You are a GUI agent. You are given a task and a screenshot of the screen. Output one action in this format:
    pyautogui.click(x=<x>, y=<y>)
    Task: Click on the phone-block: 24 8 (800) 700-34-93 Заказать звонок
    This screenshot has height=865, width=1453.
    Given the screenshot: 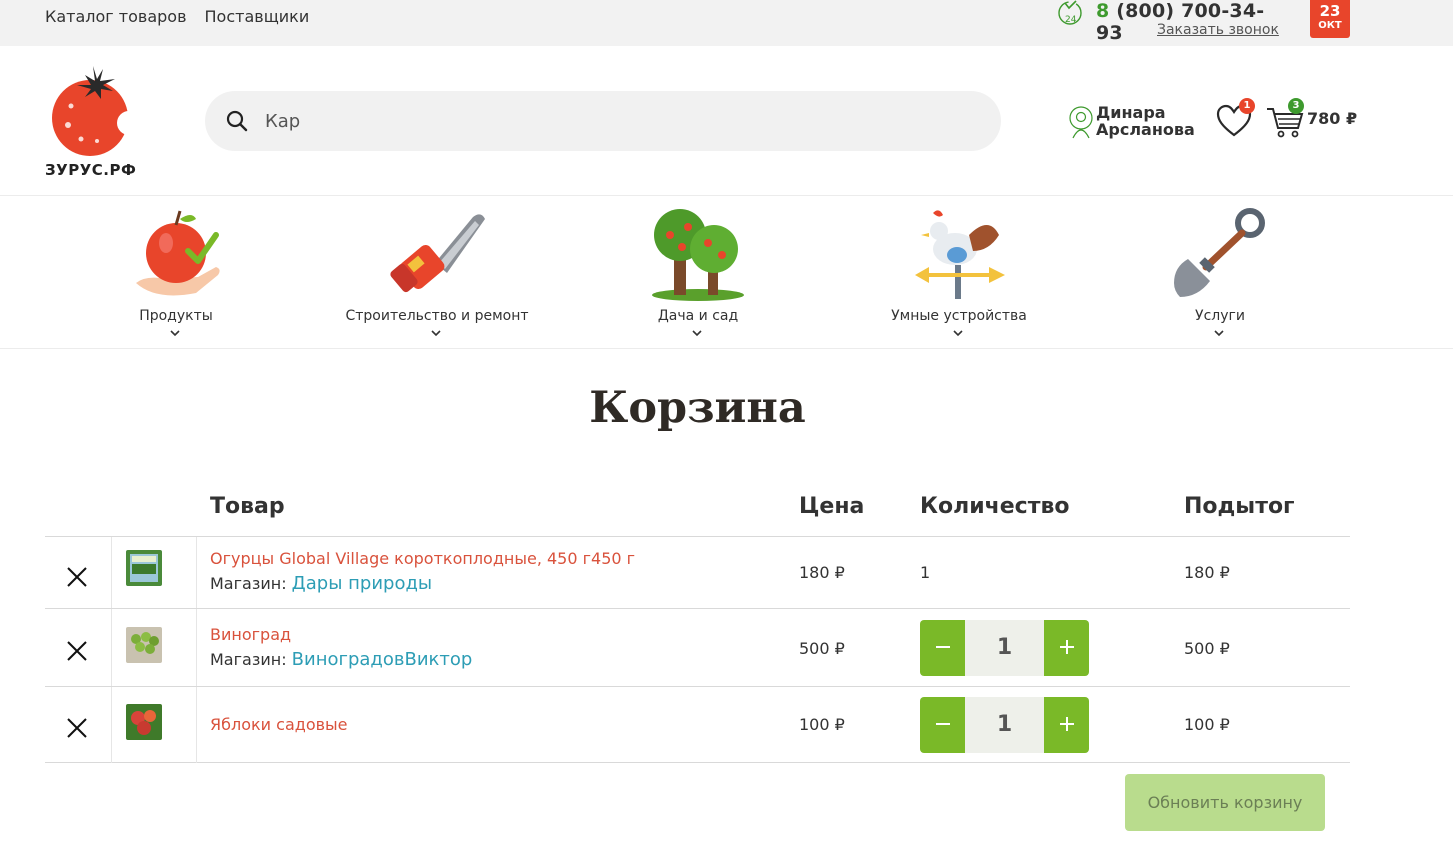 What is the action you would take?
    pyautogui.click(x=1171, y=23)
    